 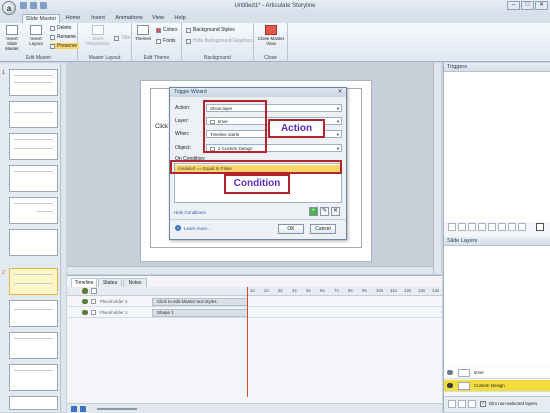 What do you see at coordinates (83, 409) in the screenshot?
I see `stop-icon` at bounding box center [83, 409].